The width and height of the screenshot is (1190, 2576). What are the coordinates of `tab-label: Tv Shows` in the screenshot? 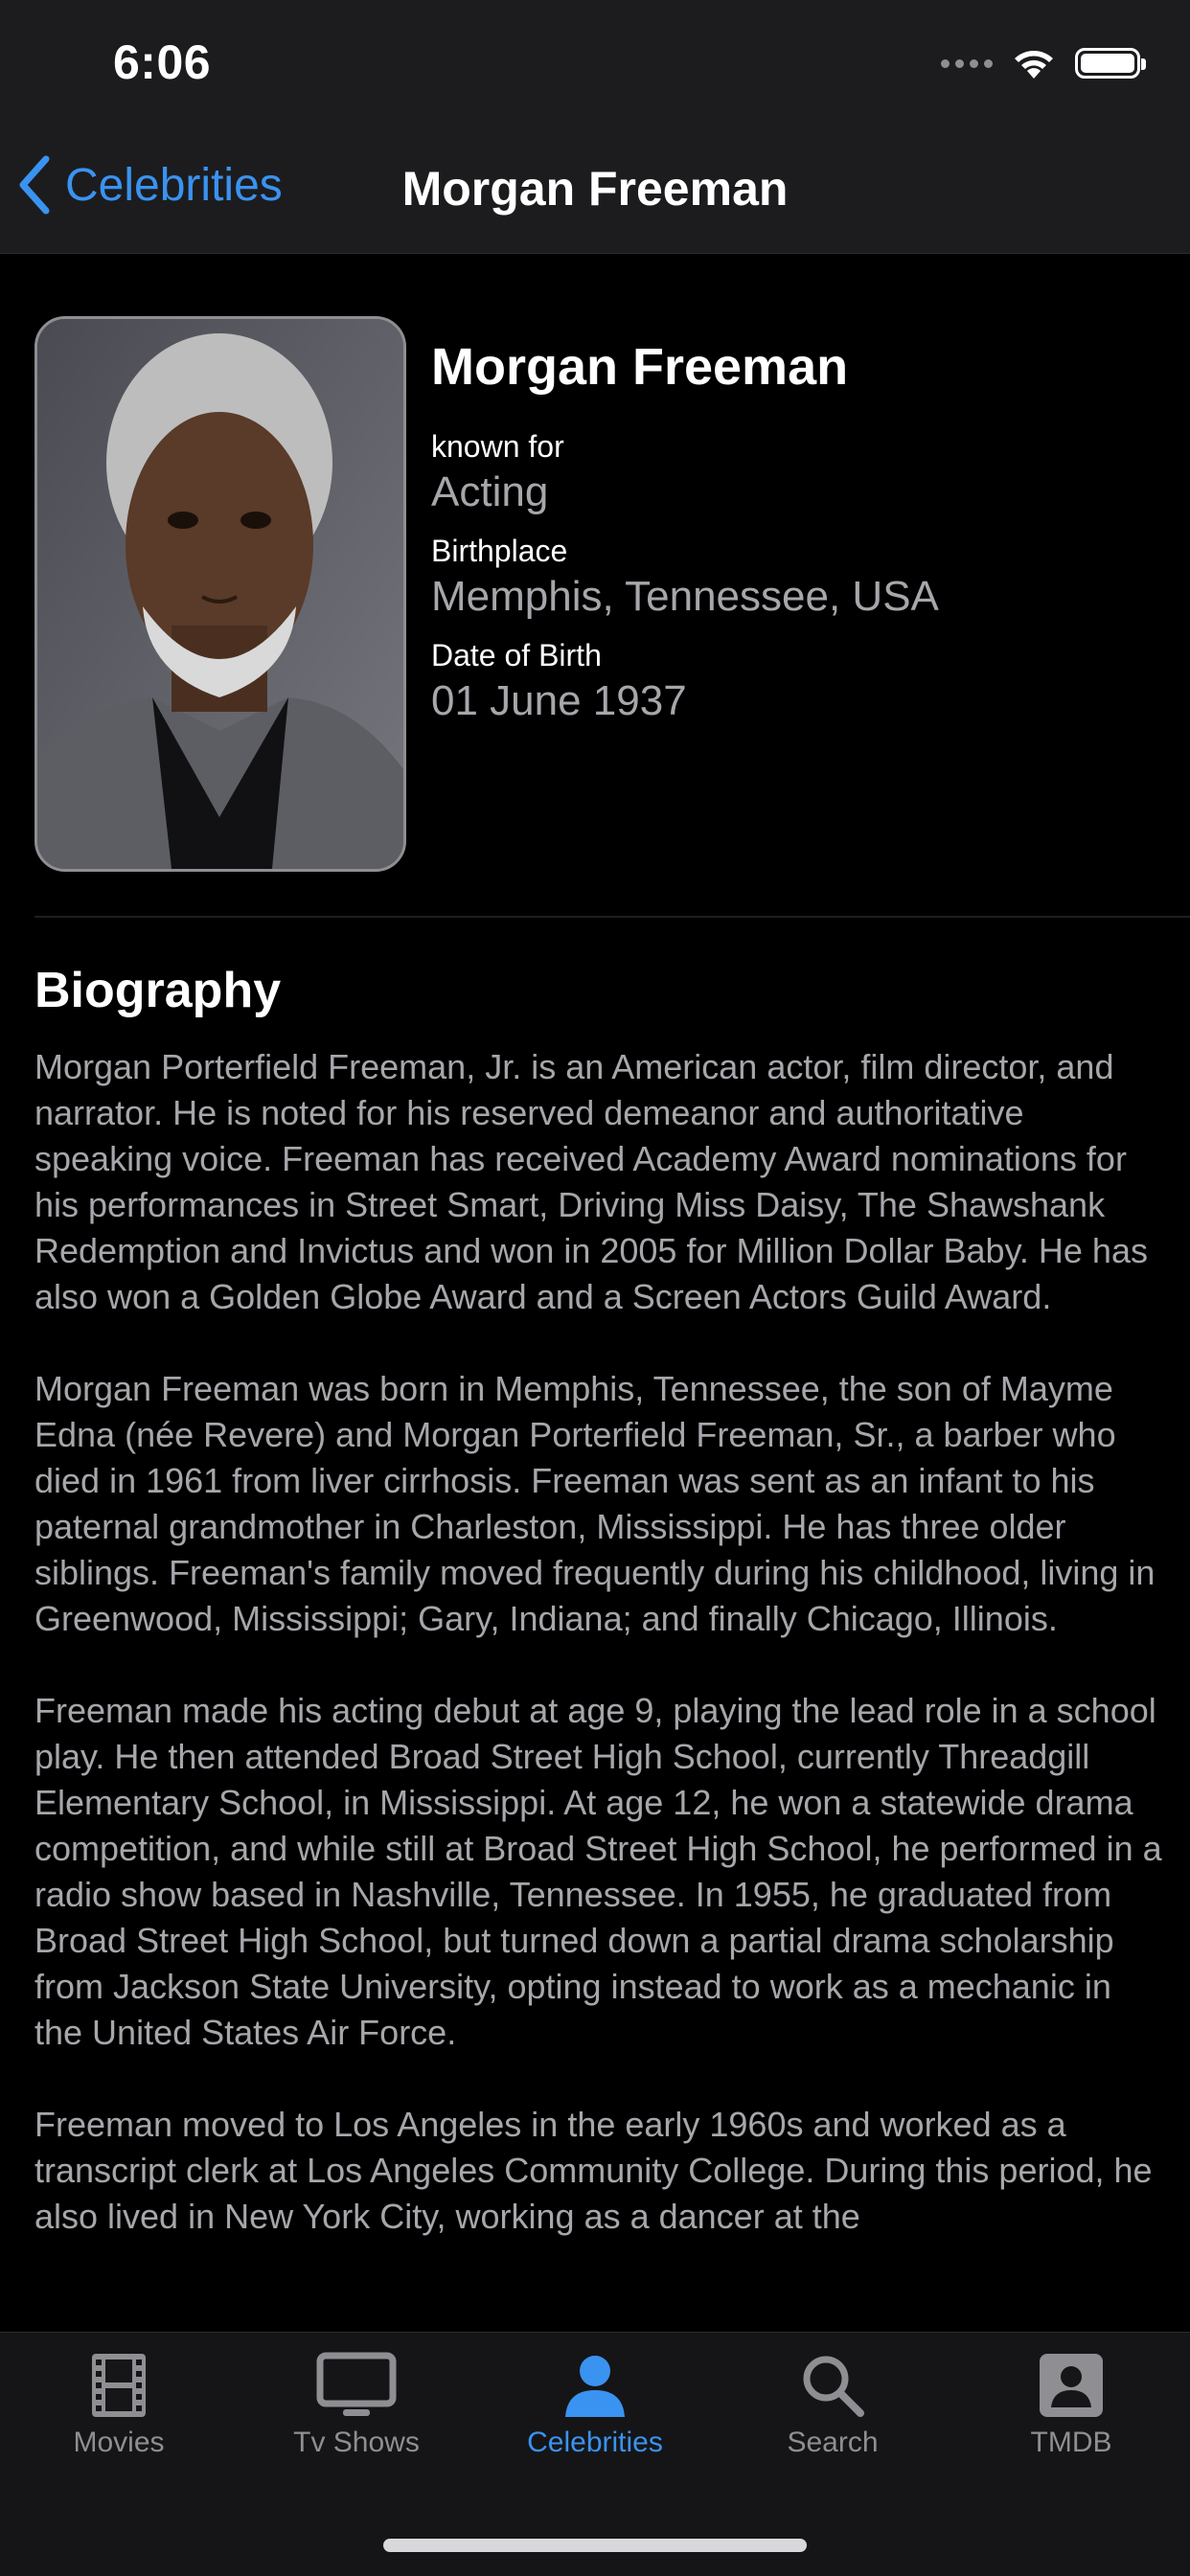 It's located at (357, 2442).